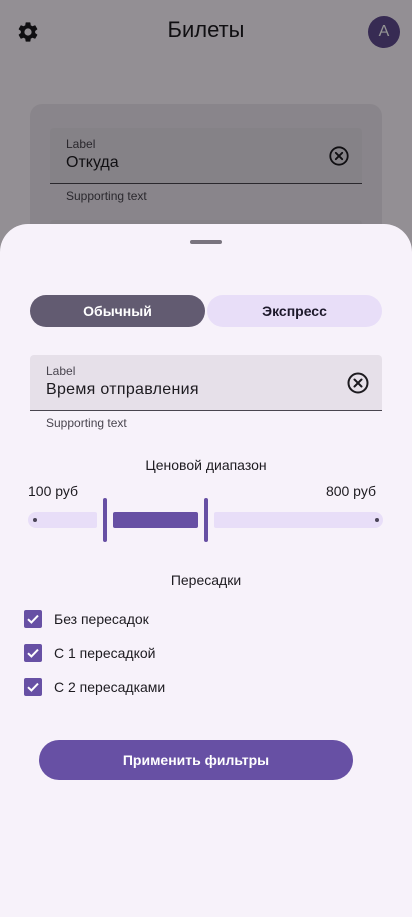 Image resolution: width=412 pixels, height=917 pixels. I want to click on checkbox-two-transfers: С 2 пересадками, so click(149, 687).